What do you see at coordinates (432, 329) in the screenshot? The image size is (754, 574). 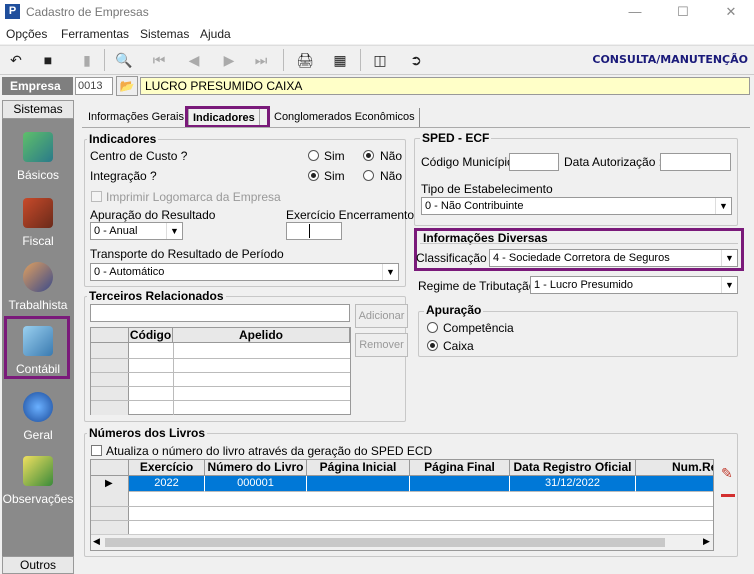 I see `competencia-radio` at bounding box center [432, 329].